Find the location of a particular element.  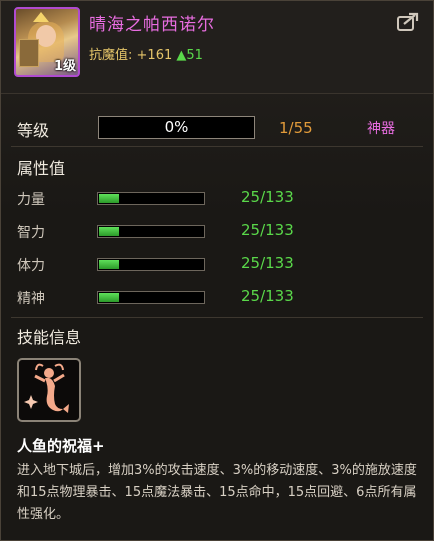

crown-icon is located at coordinates (41, 17).